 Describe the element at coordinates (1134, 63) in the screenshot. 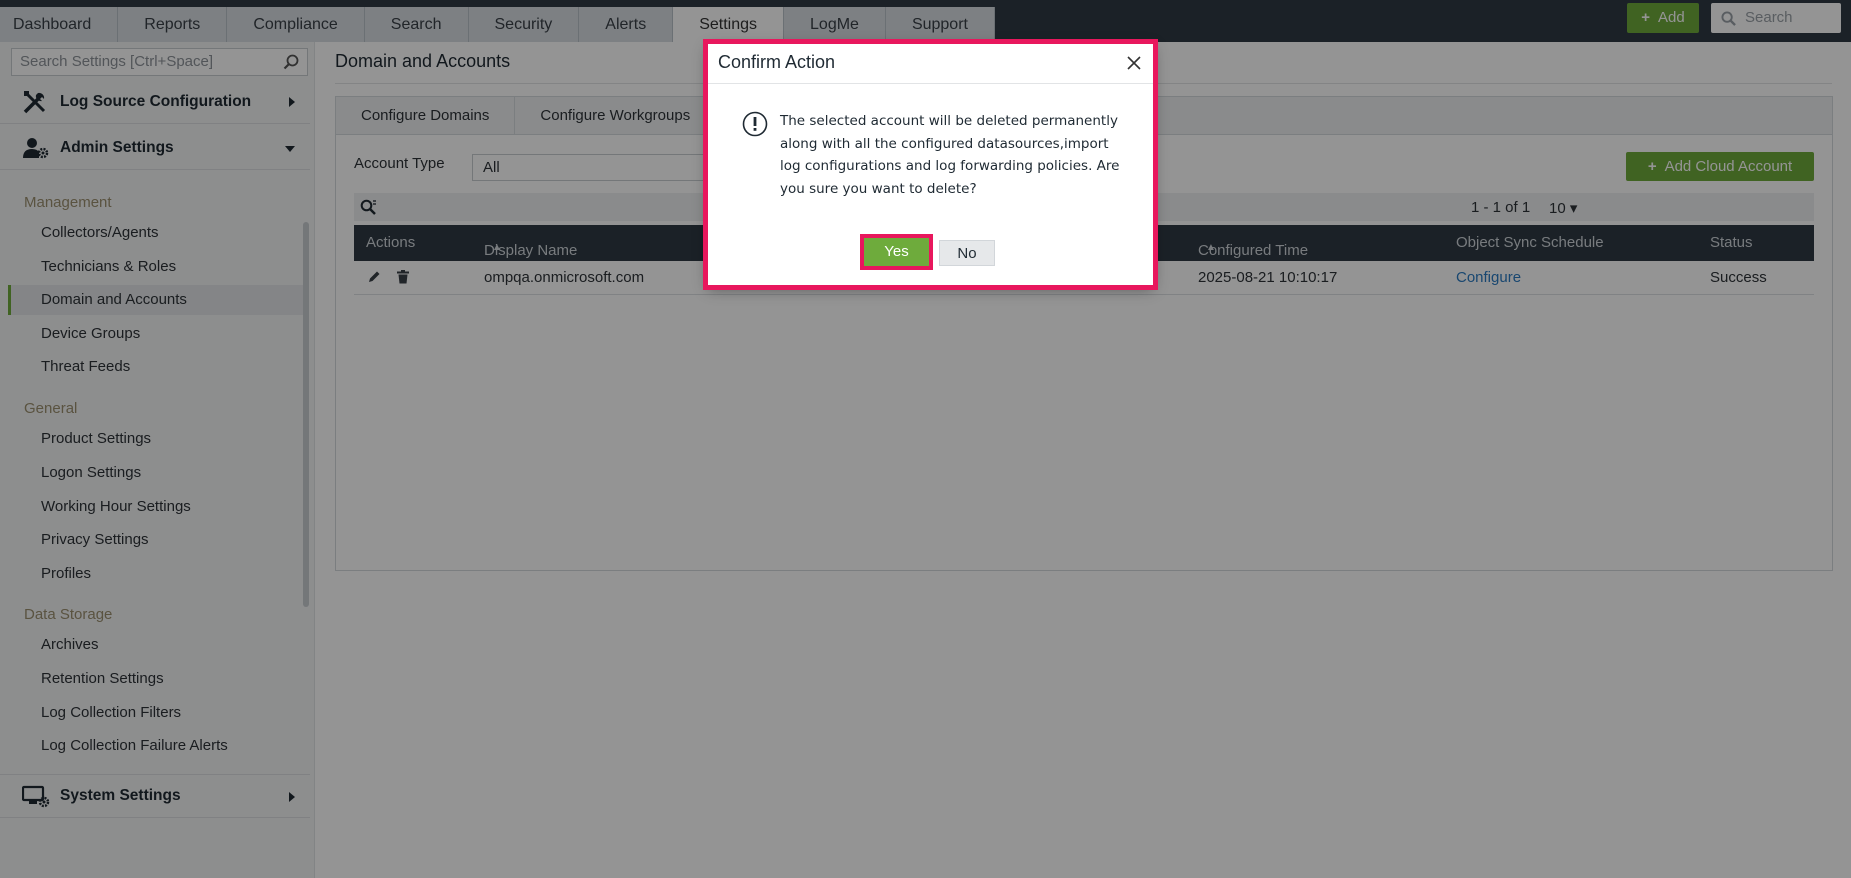

I see `close-icon` at that location.